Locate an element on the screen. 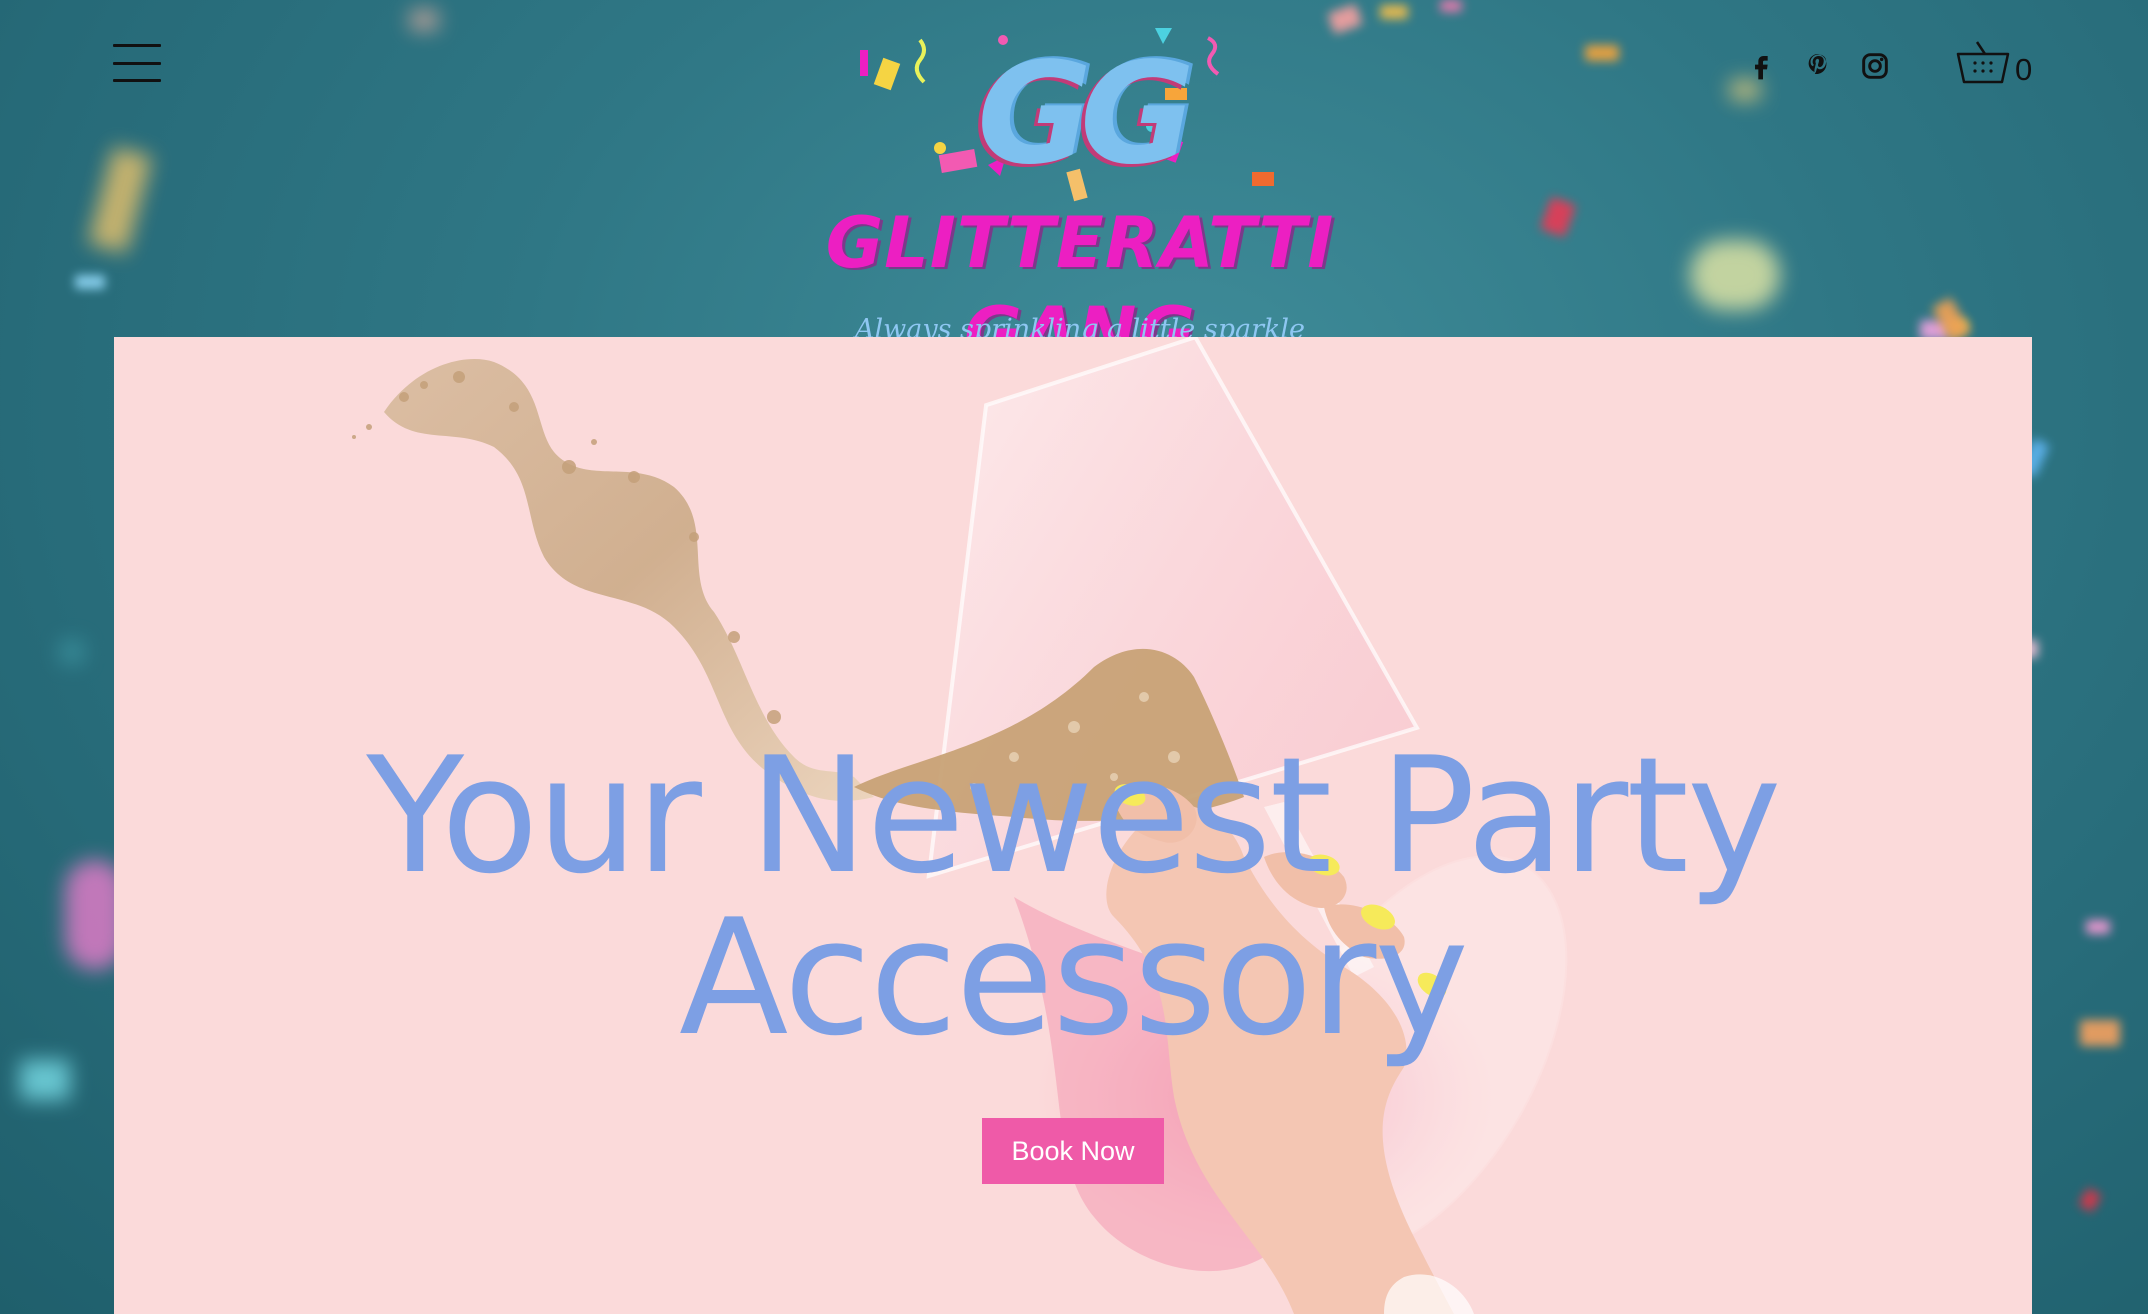  hamburger-menu-icon is located at coordinates (137, 63).